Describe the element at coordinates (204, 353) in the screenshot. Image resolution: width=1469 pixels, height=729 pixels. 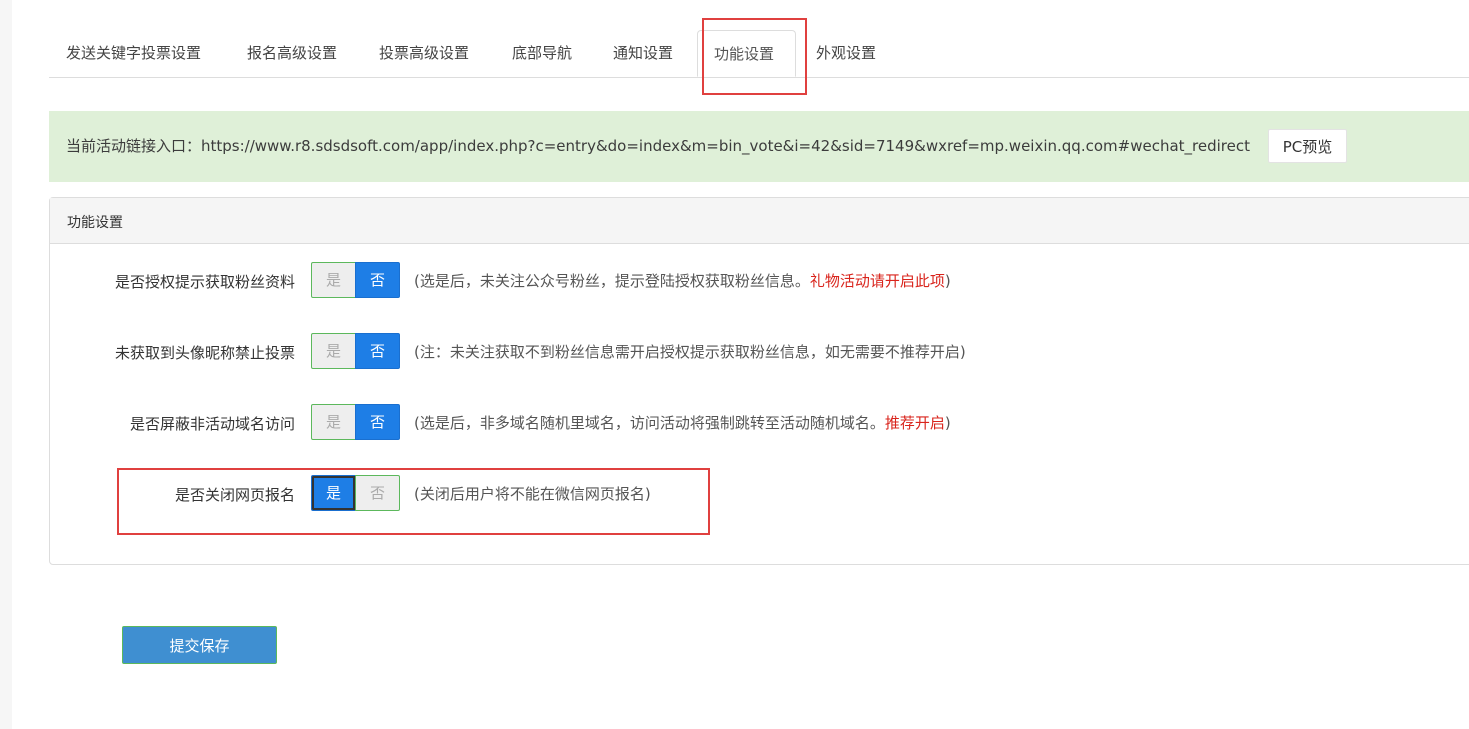
I see `setting-label: 未获取到头像昵称禁止投票` at that location.